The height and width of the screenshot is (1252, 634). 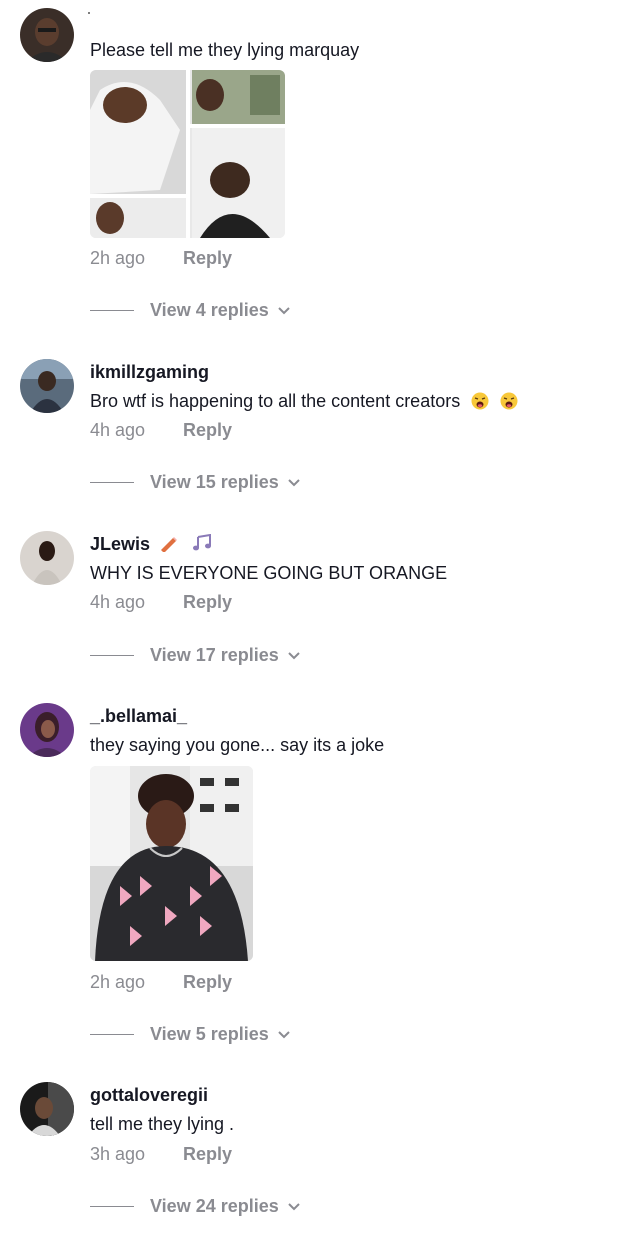 I want to click on comment-text: WHY IS EVERYONE GOING BUT ORANGE, so click(x=269, y=573).